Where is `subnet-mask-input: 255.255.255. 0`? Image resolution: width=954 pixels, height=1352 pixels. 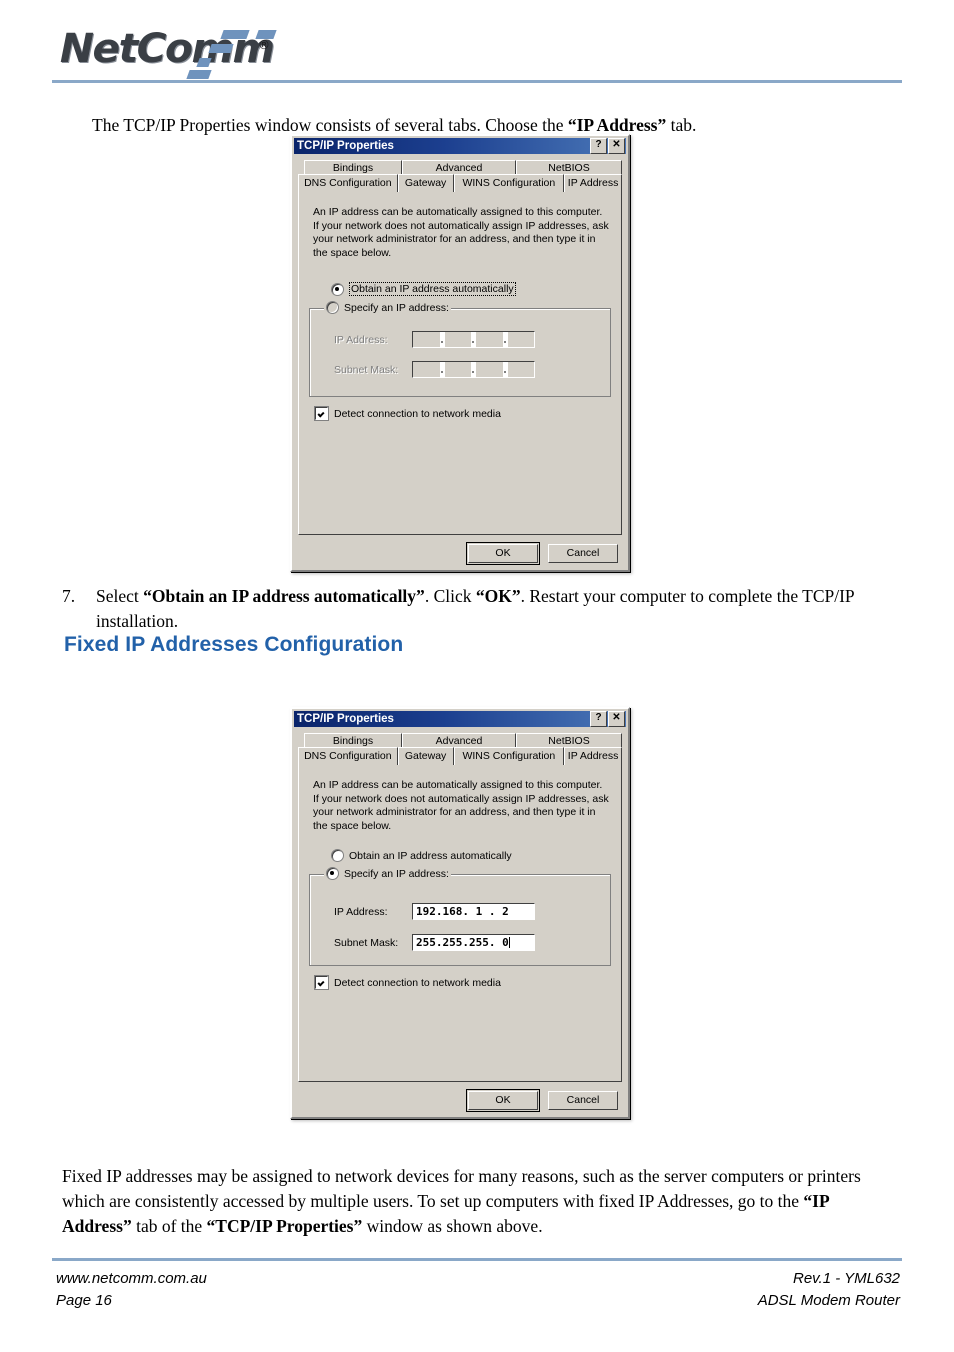 subnet-mask-input: 255.255.255. 0 is located at coordinates (473, 942).